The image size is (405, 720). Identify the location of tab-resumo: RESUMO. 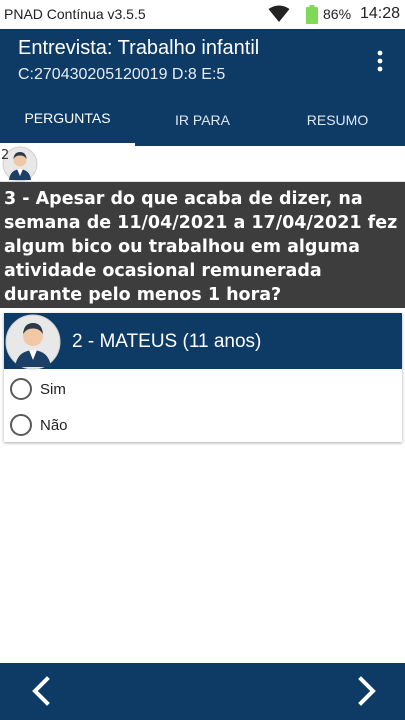
(337, 119).